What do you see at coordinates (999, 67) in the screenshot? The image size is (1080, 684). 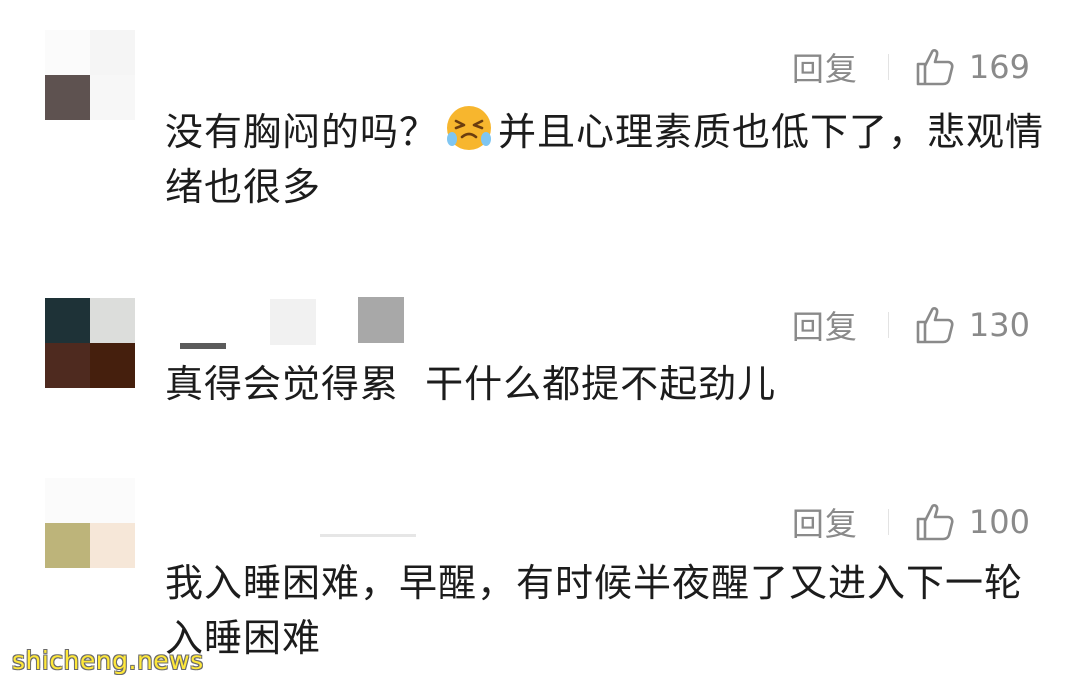 I see `like-count: 169` at bounding box center [999, 67].